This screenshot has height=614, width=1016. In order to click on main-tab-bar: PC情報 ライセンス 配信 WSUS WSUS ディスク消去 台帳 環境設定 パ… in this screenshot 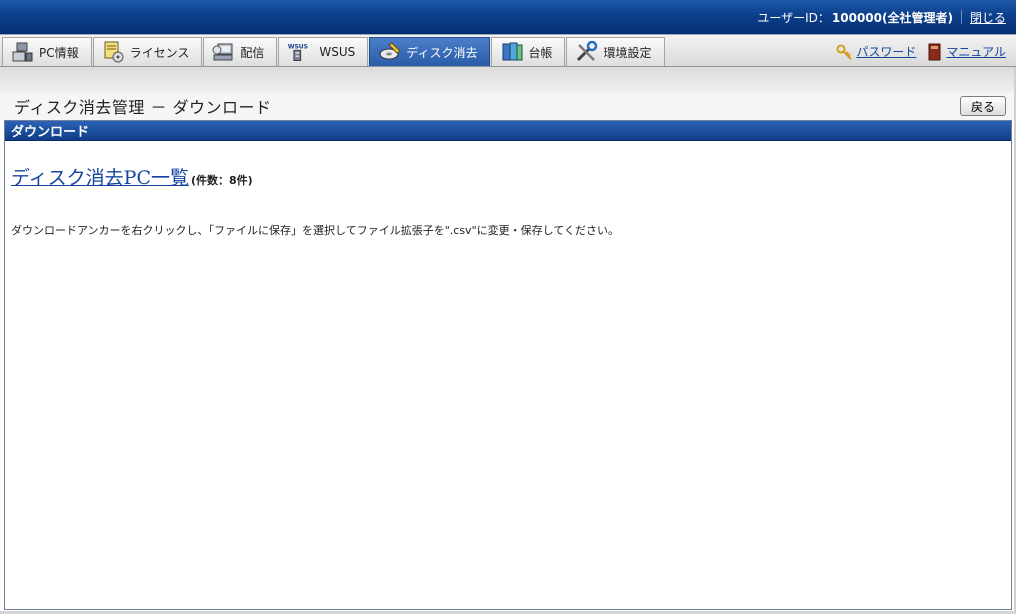, I will do `click(508, 50)`.